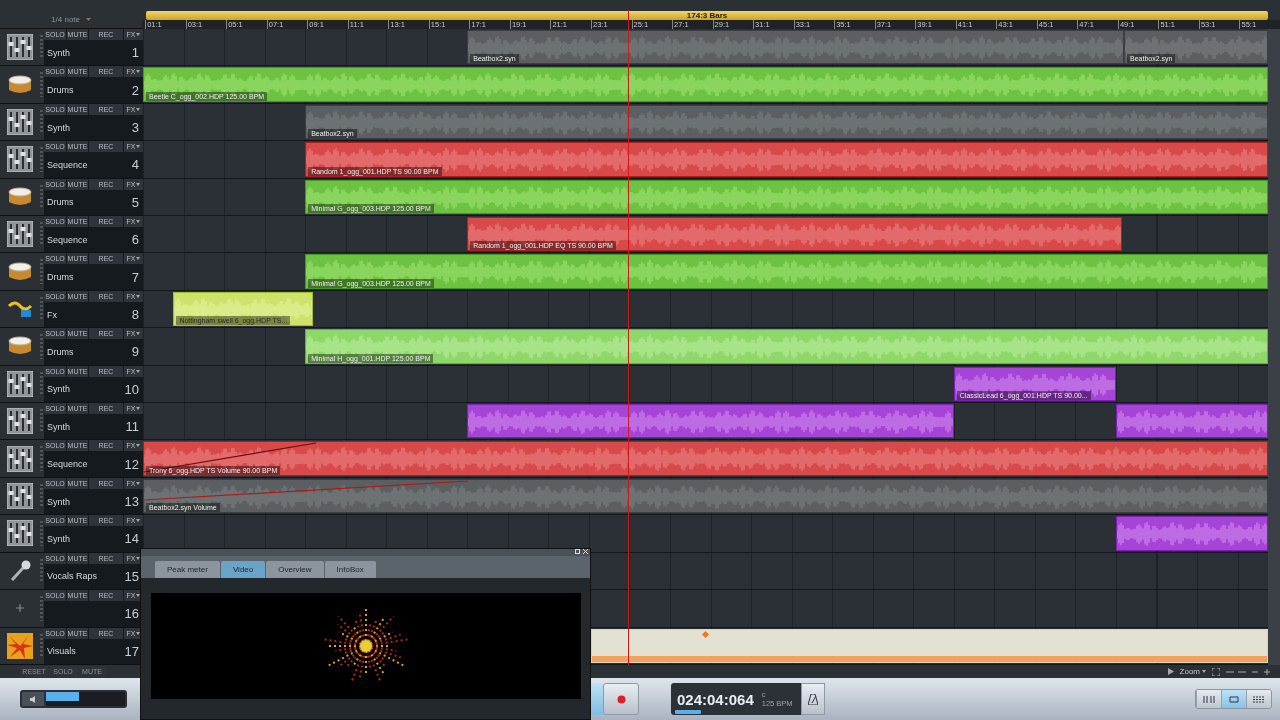  What do you see at coordinates (350, 569) in the screenshot?
I see `panel-tab: InfoBox` at bounding box center [350, 569].